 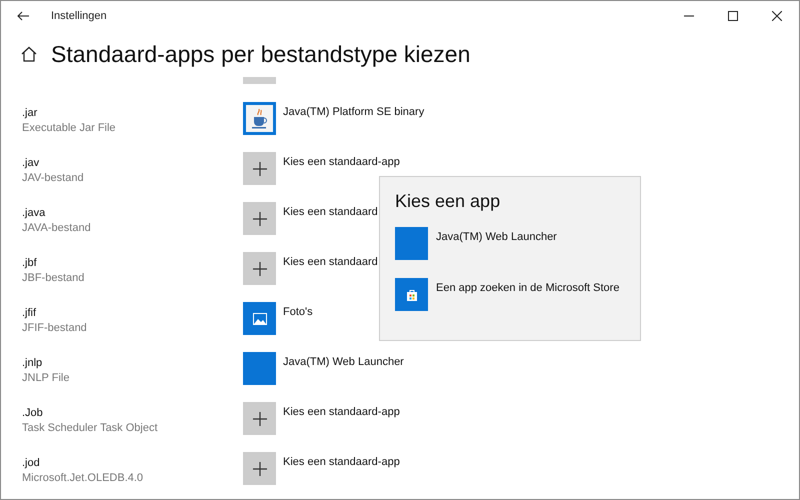 What do you see at coordinates (83, 478) in the screenshot?
I see `file-type-description: Microsoft.Jet.OLEDB.4.0` at bounding box center [83, 478].